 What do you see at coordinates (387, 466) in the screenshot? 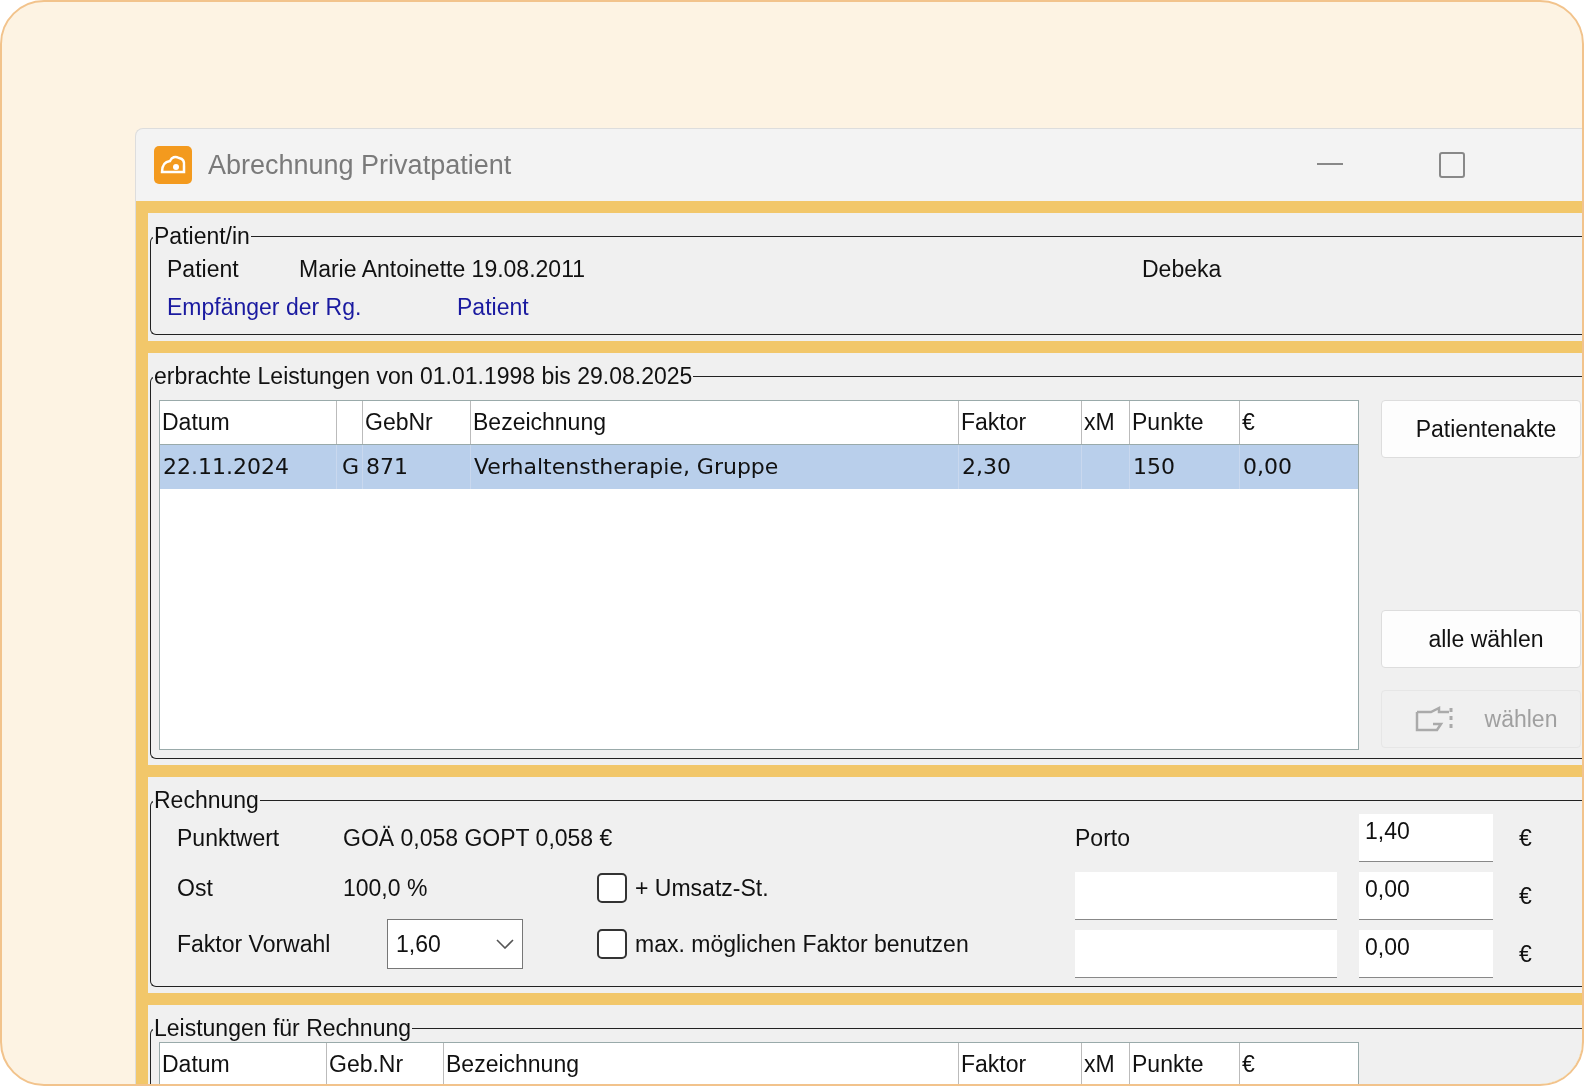
I see `table-cell: 871` at bounding box center [387, 466].